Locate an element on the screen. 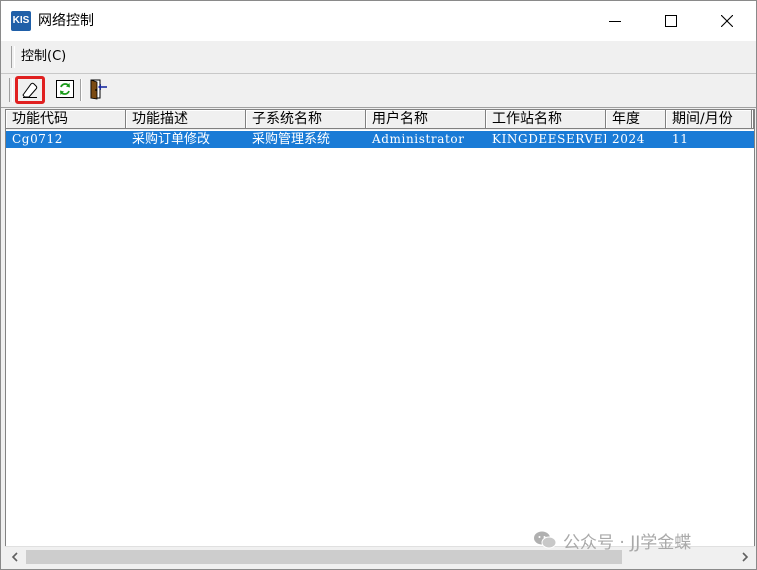  refresh-icon is located at coordinates (65, 89).